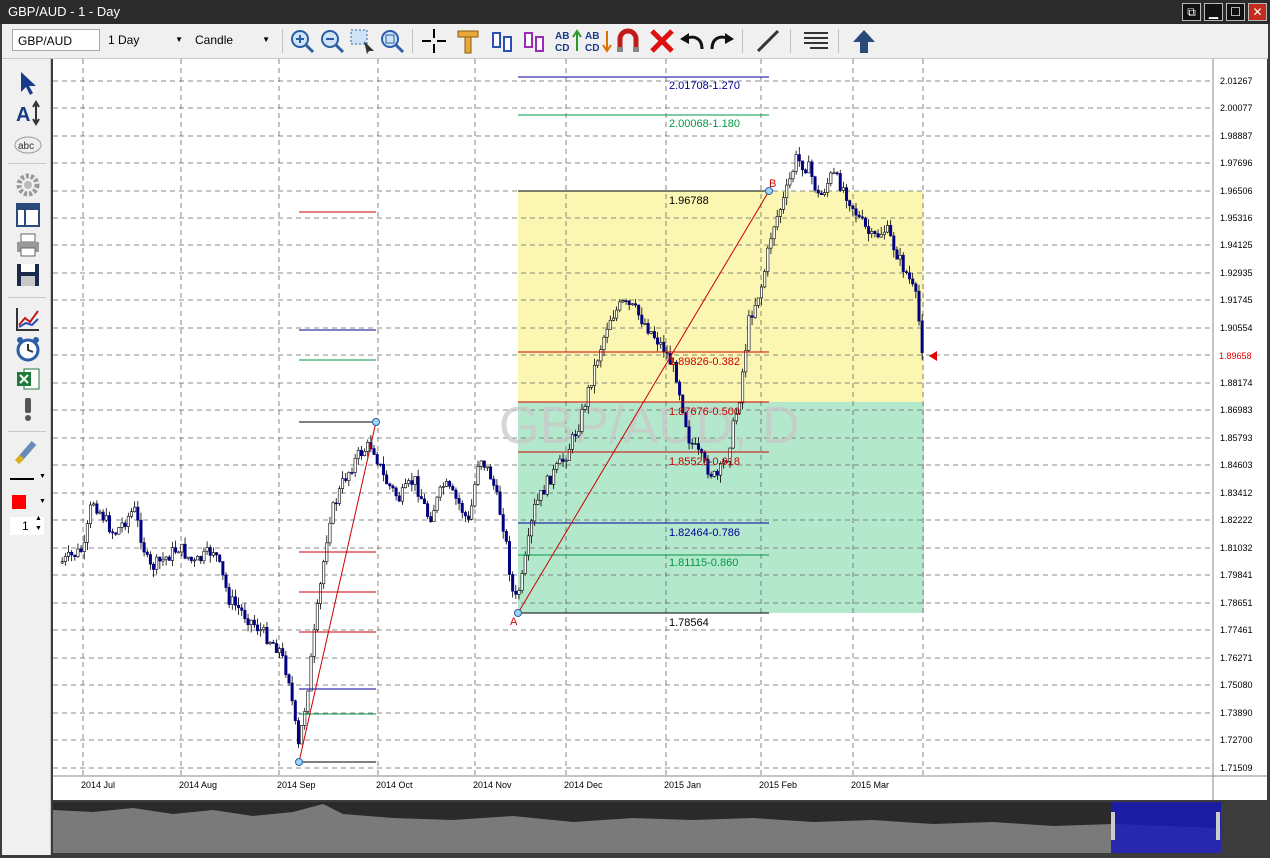 The image size is (1270, 858). Describe the element at coordinates (568, 41) in the screenshot. I see `abcd-up-icon: ABCD` at that location.